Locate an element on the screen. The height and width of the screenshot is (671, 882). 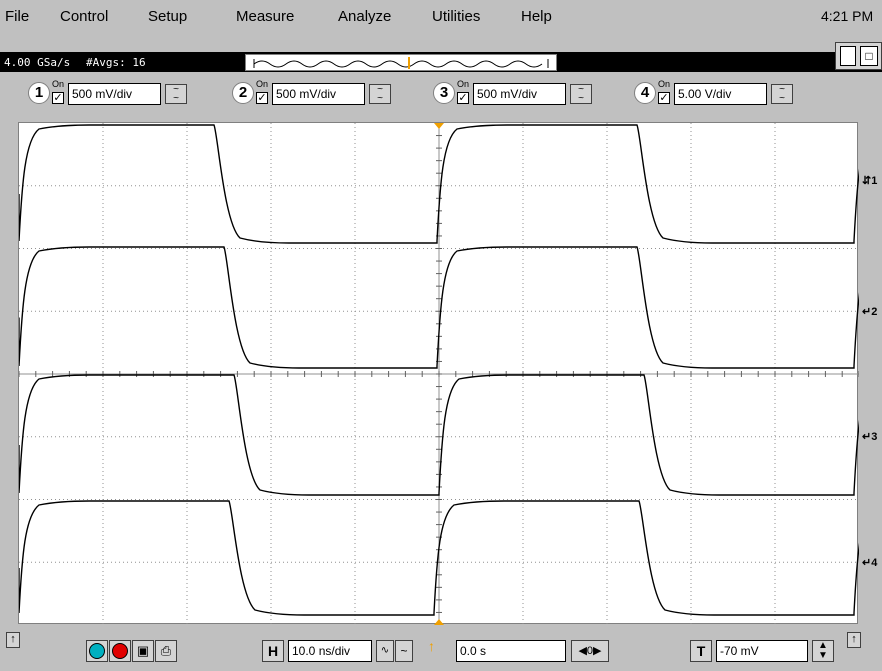
print-button: ⎙ is located at coordinates (166, 651).